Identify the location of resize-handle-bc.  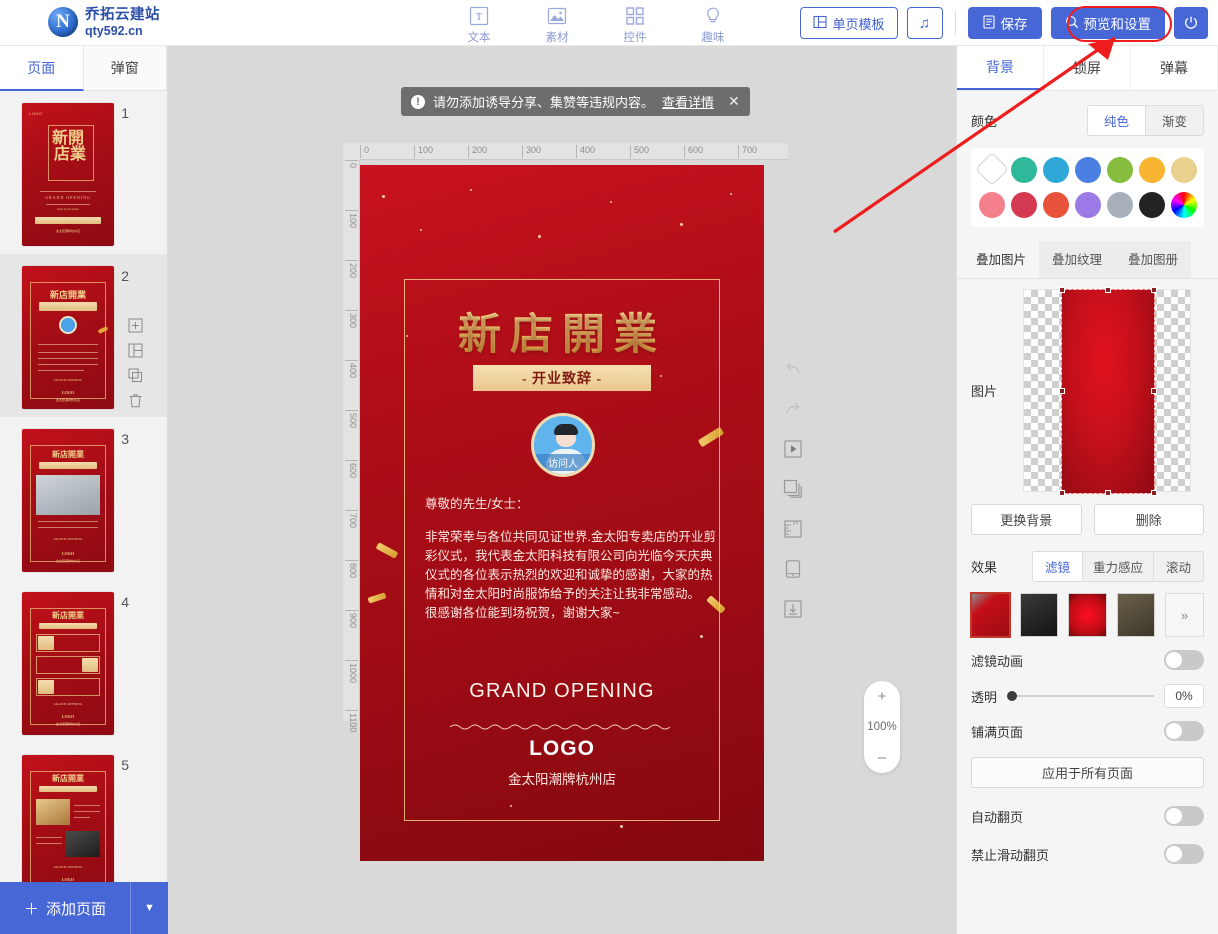
(1108, 493).